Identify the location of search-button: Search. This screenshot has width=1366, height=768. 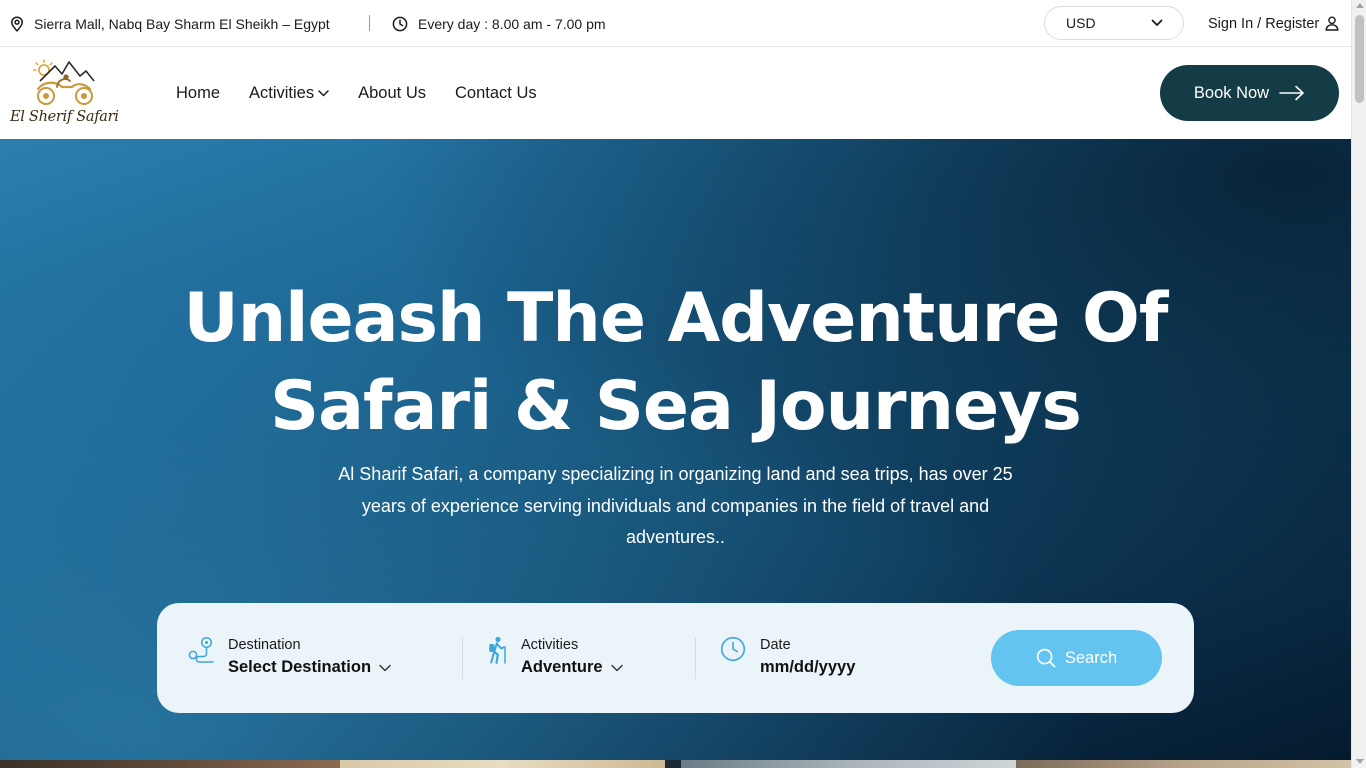
(1076, 658).